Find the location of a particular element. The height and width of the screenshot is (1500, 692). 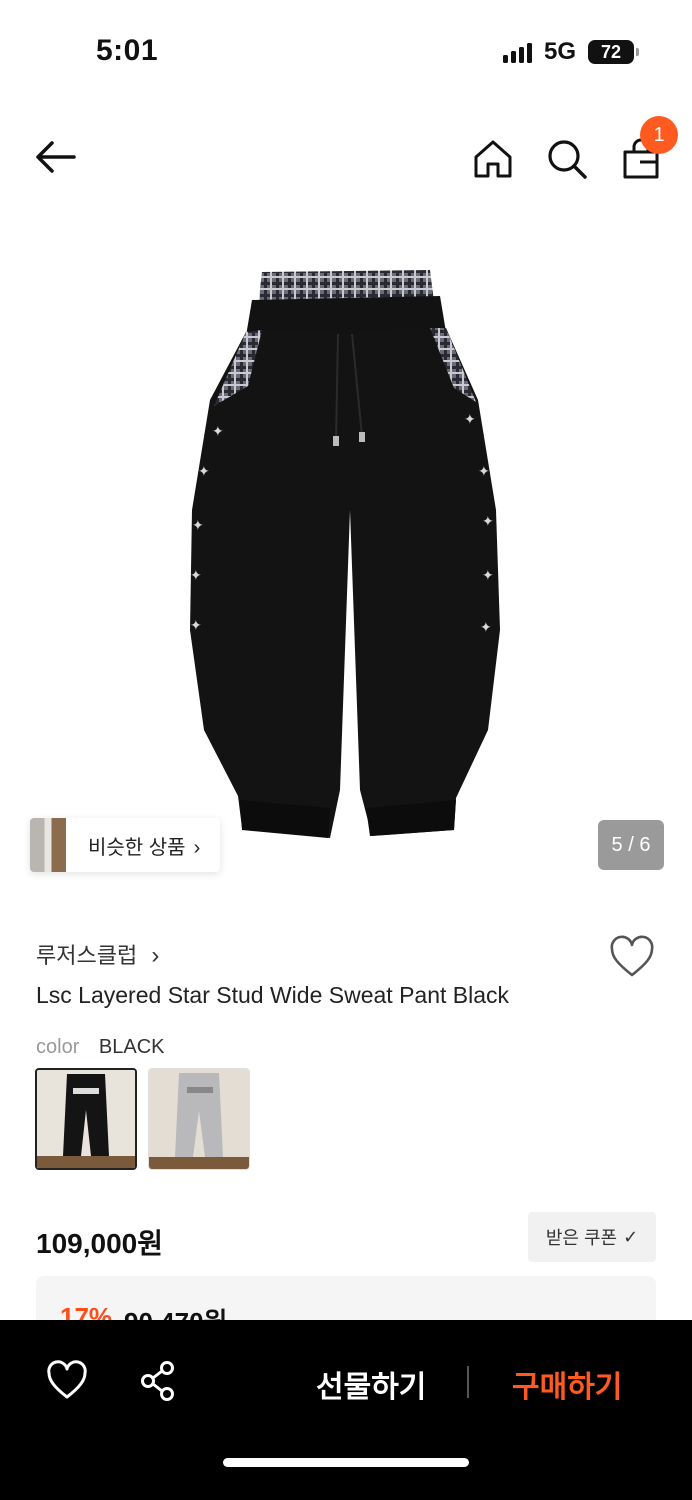

search-button is located at coordinates (567, 159).